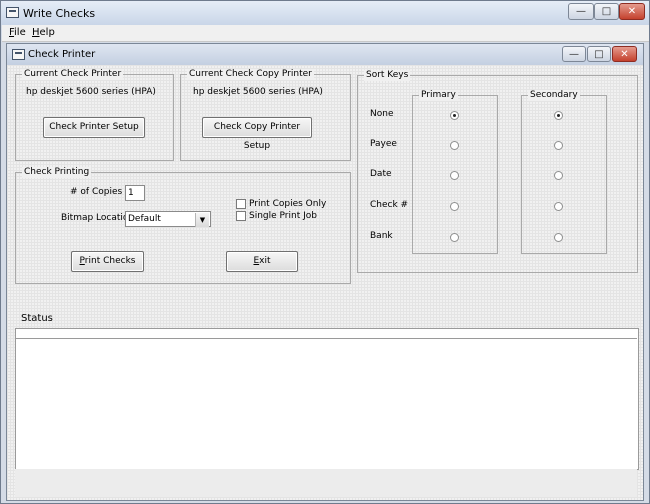 The height and width of the screenshot is (504, 650). I want to click on print-copies-only-label: Print Copies Only, so click(288, 204).